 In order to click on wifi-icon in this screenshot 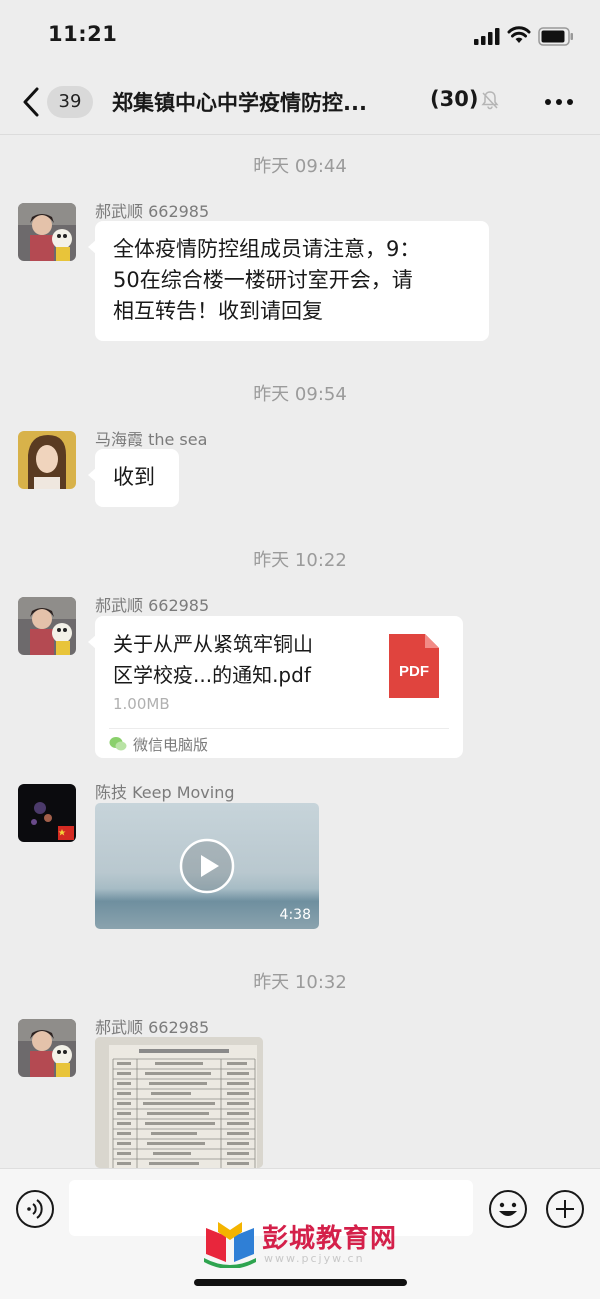, I will do `click(519, 34)`.